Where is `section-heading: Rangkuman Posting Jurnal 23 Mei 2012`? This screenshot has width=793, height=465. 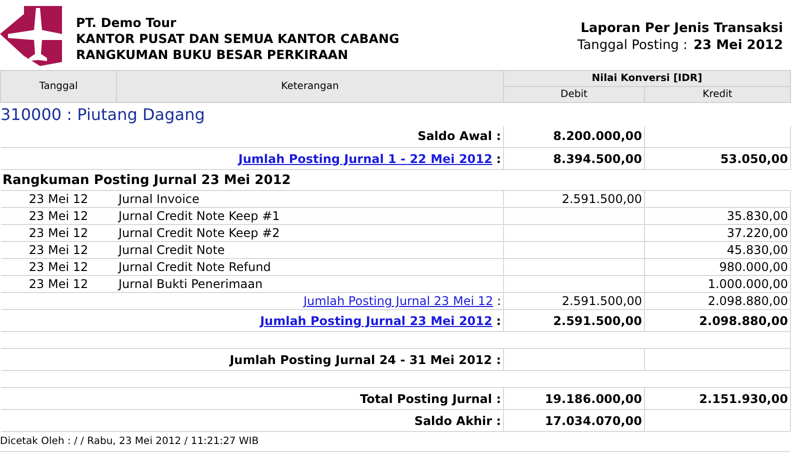 section-heading: Rangkuman Posting Jurnal 23 Mei 2012 is located at coordinates (146, 180).